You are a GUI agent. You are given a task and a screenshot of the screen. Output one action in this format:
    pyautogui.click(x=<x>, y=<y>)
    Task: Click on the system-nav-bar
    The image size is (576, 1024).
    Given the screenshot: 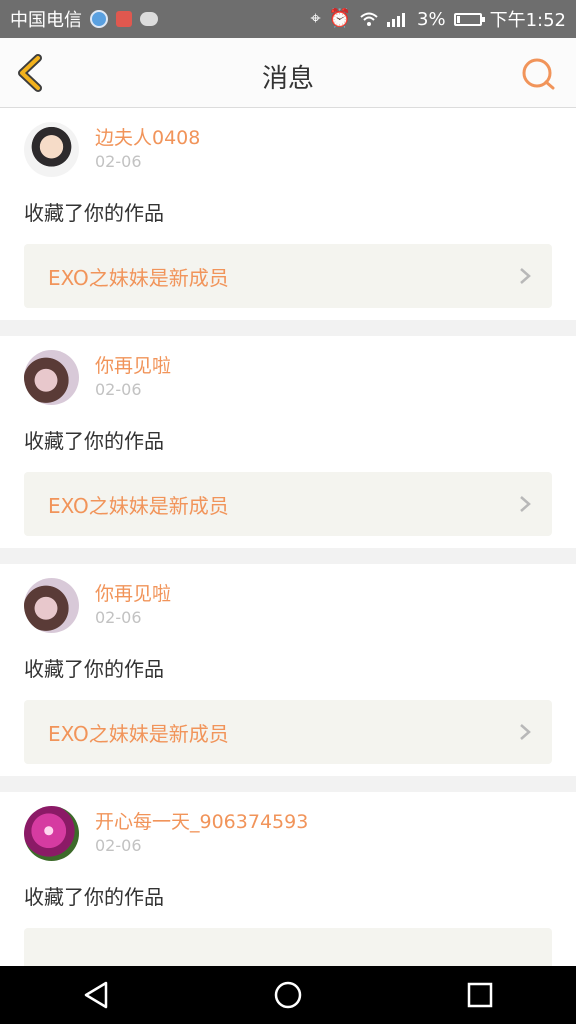 What is the action you would take?
    pyautogui.click(x=288, y=995)
    